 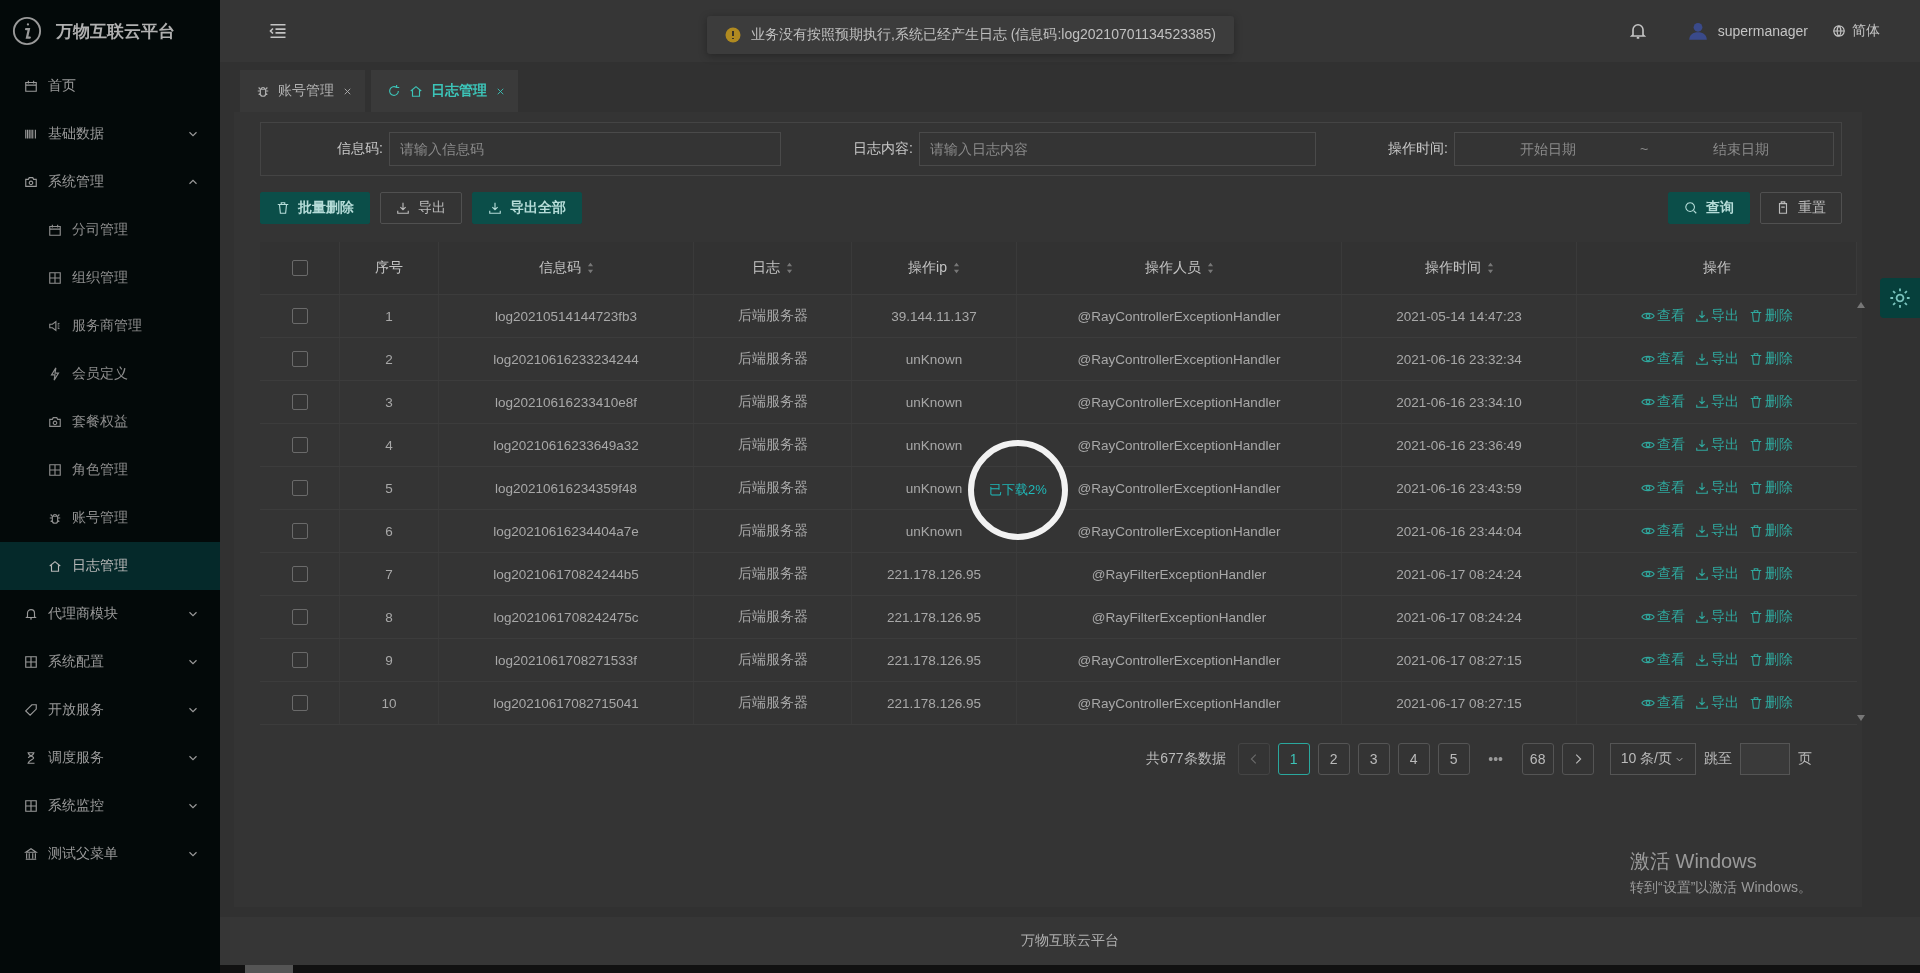 I want to click on page-button: 2, so click(x=1333, y=759).